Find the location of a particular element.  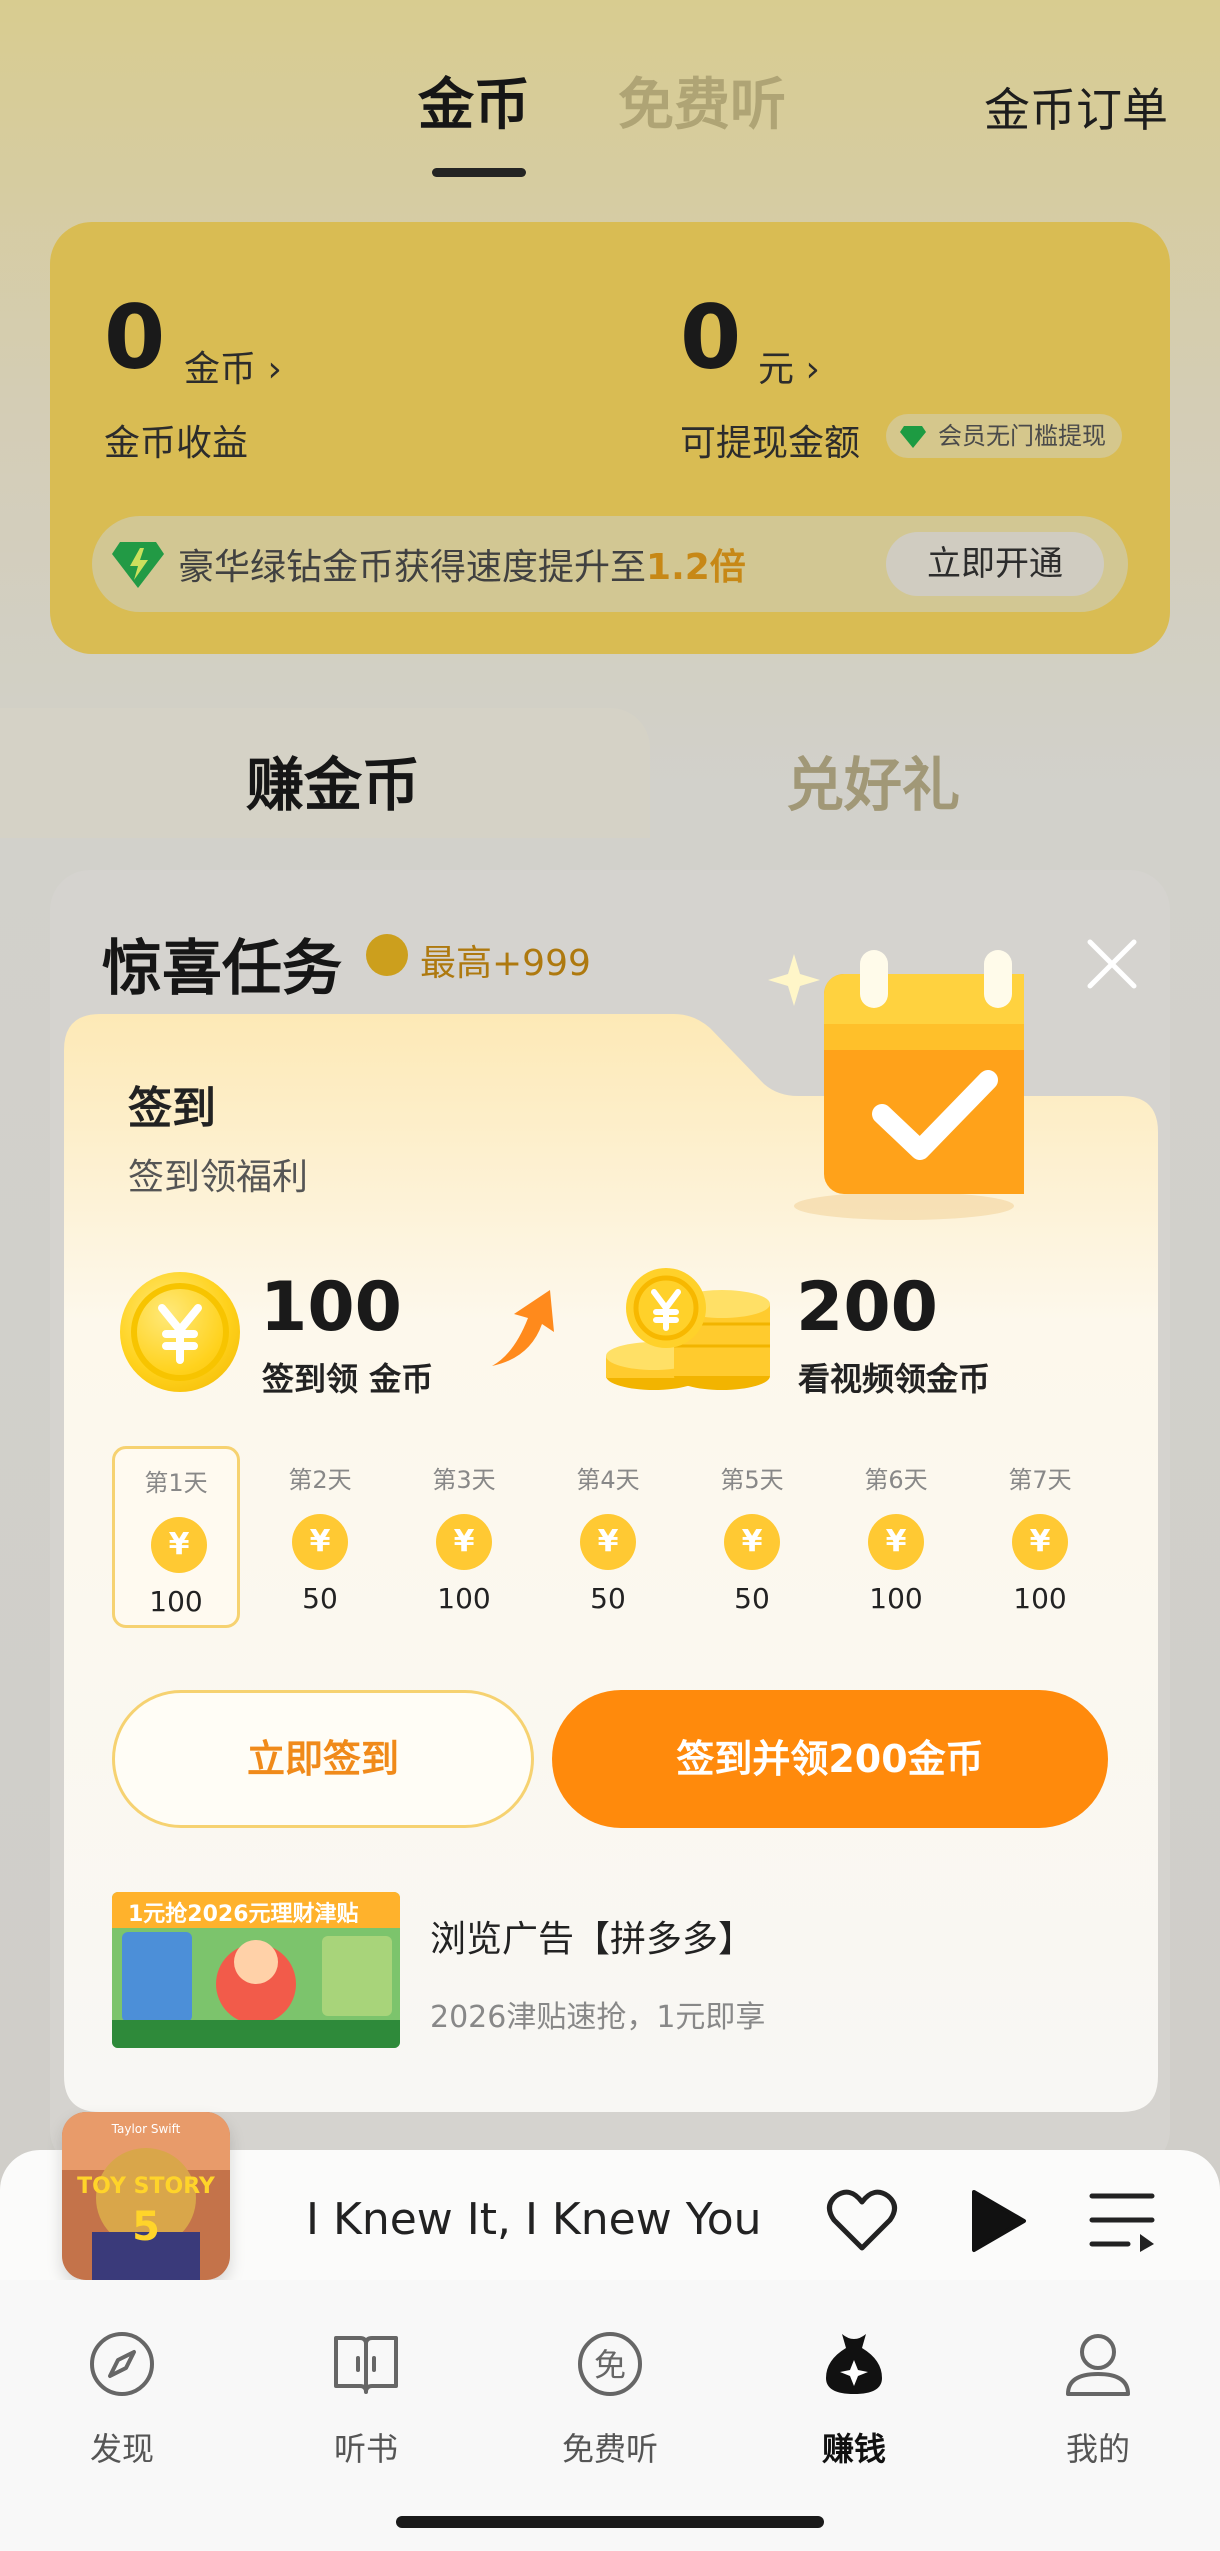

day-item: 第4天 ¥ 50 is located at coordinates (608, 1537).